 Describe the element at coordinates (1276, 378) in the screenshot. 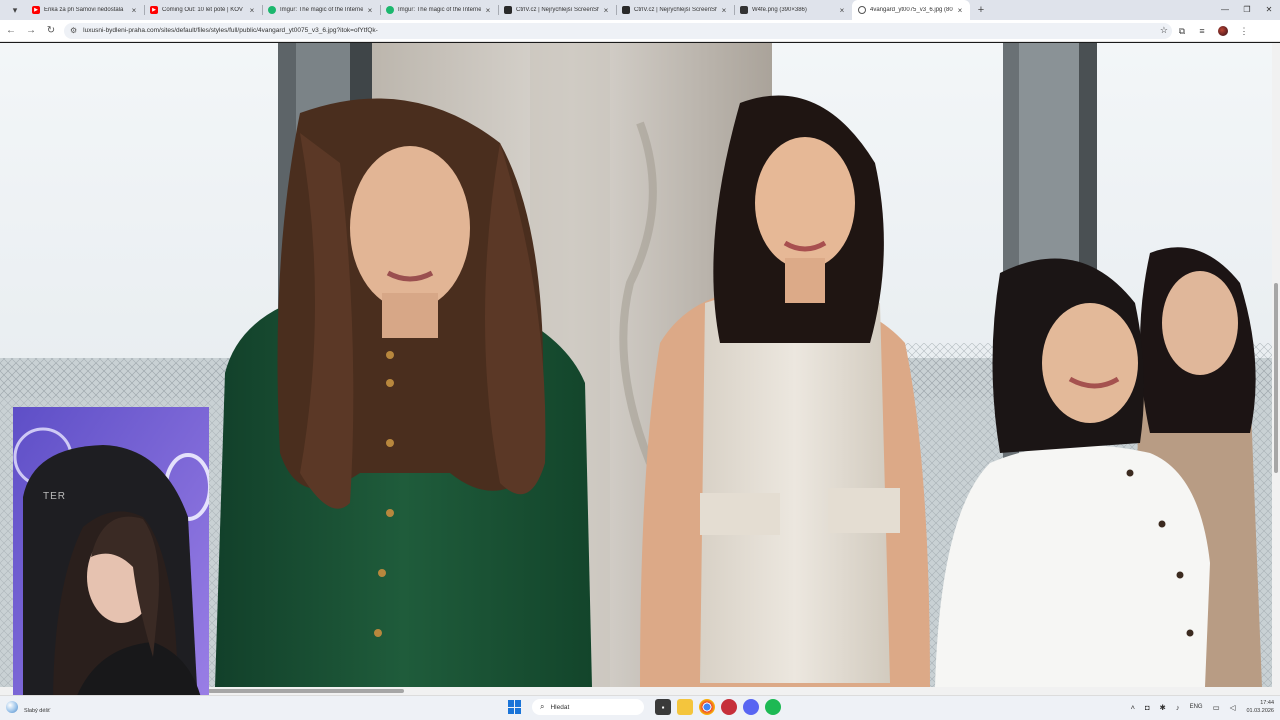

I see `vertical-scroll-thumb` at that location.